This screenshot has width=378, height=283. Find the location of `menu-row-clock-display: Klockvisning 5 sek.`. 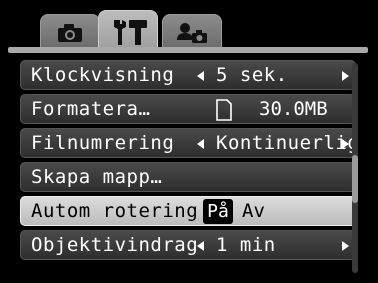

menu-row-clock-display: Klockvisning 5 sek. is located at coordinates (188, 75).